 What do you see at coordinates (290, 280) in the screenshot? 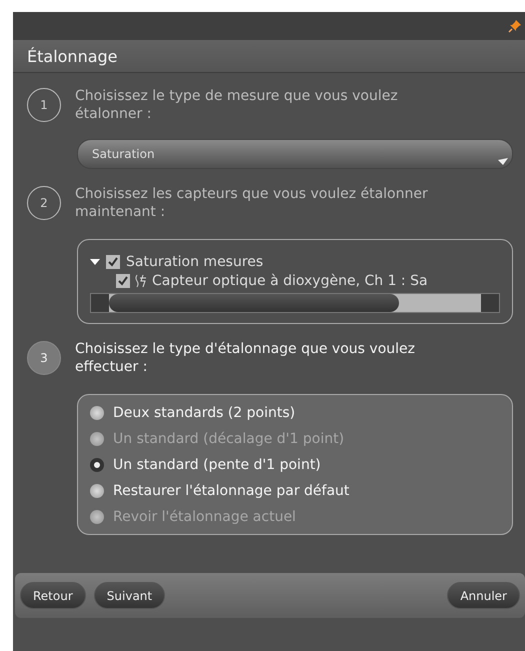
I see `tree-item-label: Capteur optique à dioxygène, Ch 1 : Sa` at bounding box center [290, 280].